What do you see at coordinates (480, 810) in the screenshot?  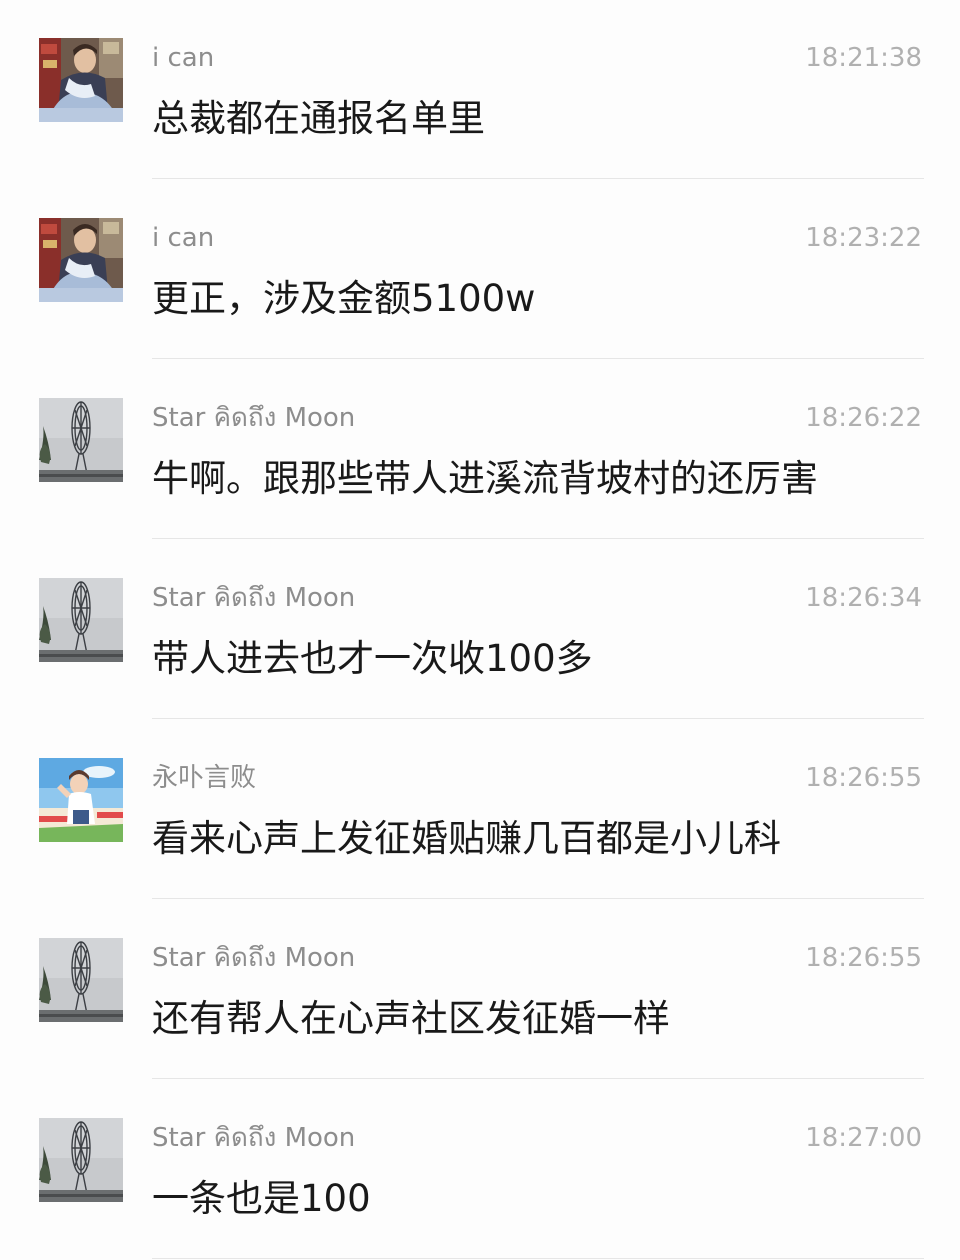 I see `message-row: 永卟言败 18:26:55 看来心声上发征婚贴赚几百都是小儿科` at bounding box center [480, 810].